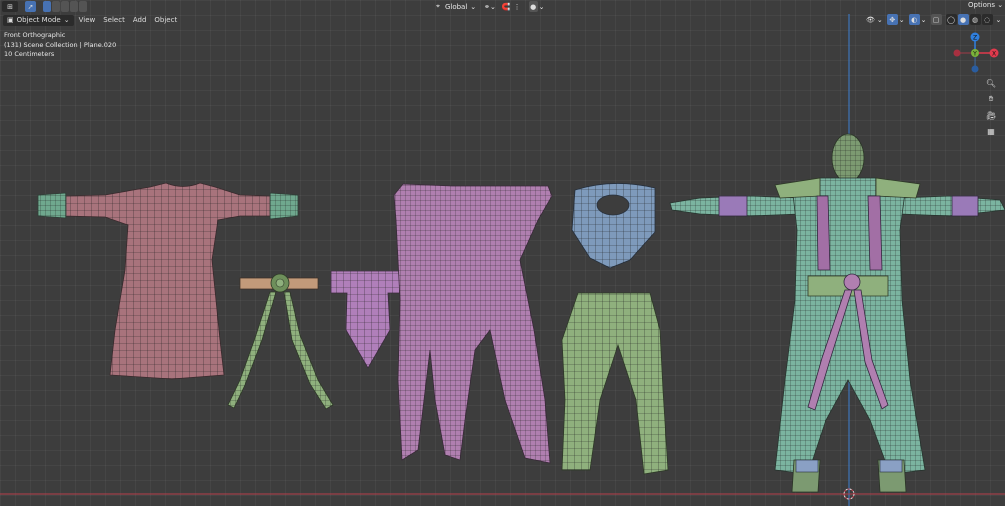  I want to click on mode-dropdown: ▣ Object Mode ⌄, so click(38, 20).